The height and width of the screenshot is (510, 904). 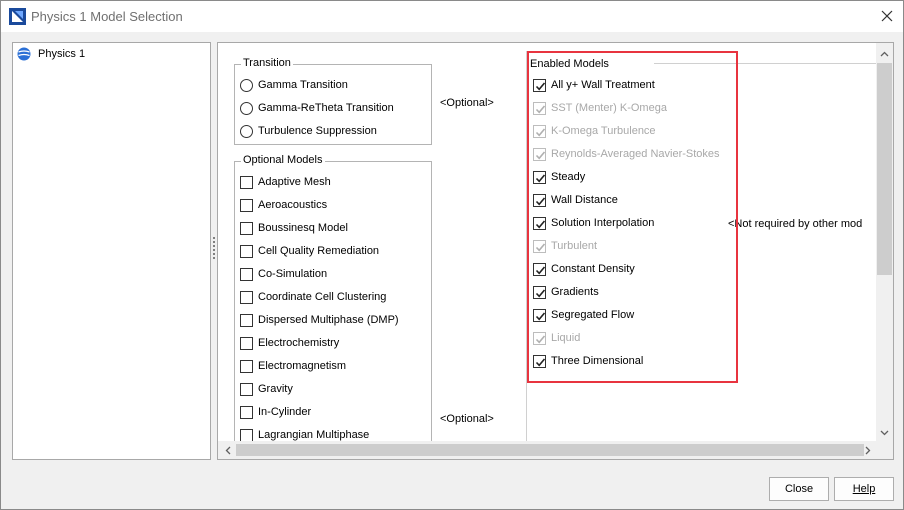 I want to click on close-button-label: Close, so click(x=799, y=489).